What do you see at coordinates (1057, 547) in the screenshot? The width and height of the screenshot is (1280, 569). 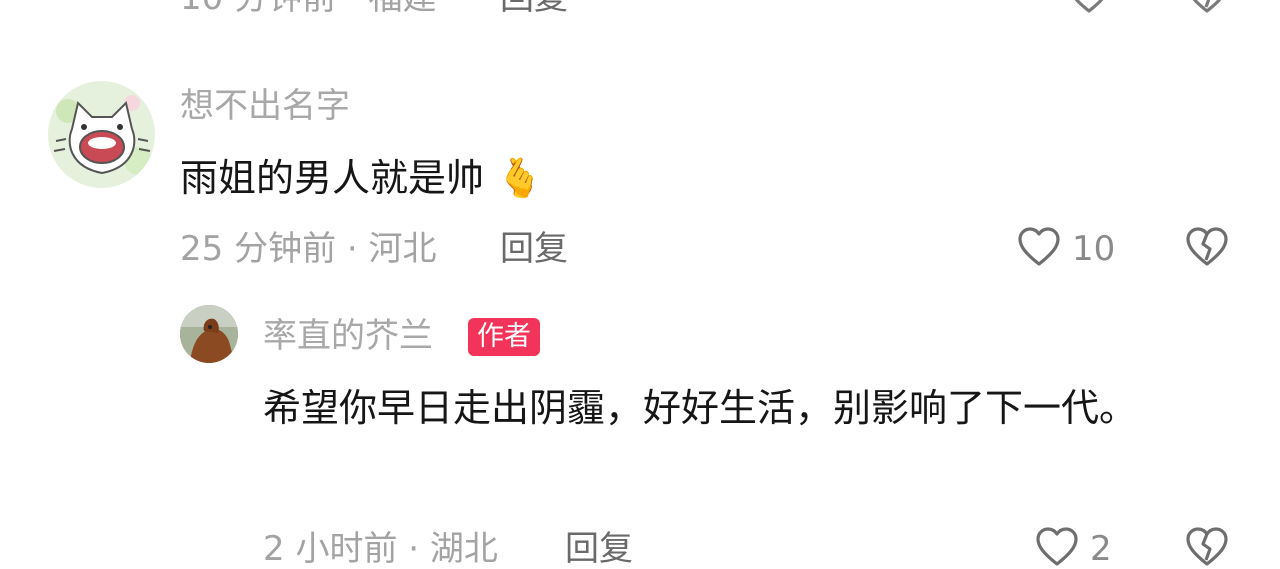 I see `reply-like-icon` at bounding box center [1057, 547].